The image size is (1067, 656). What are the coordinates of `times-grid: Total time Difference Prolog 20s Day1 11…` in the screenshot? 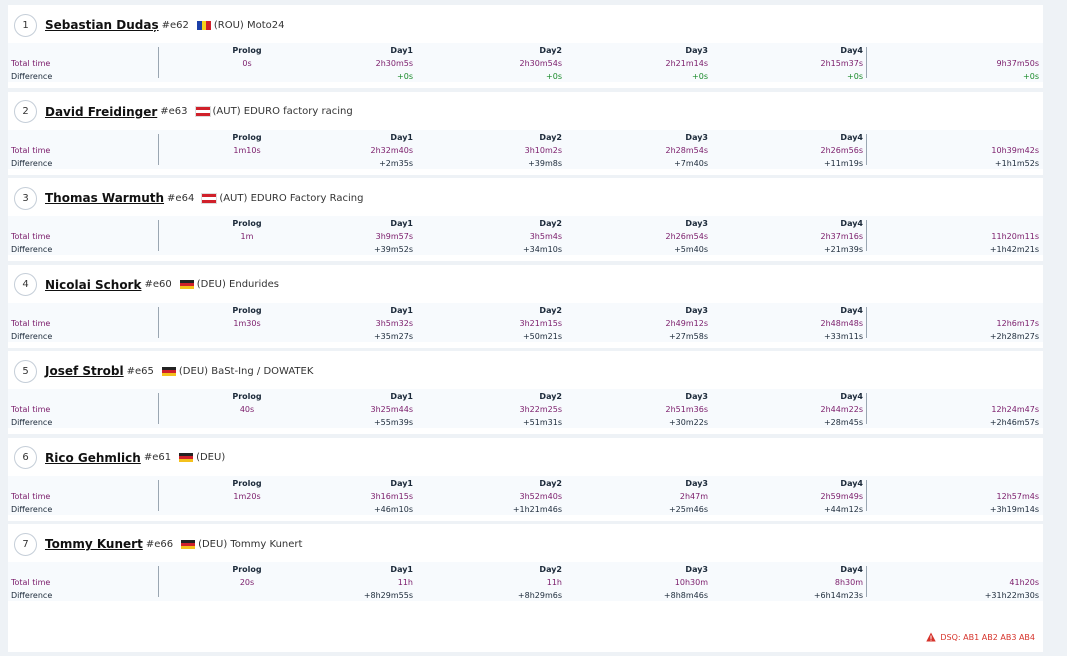 It's located at (525, 581).